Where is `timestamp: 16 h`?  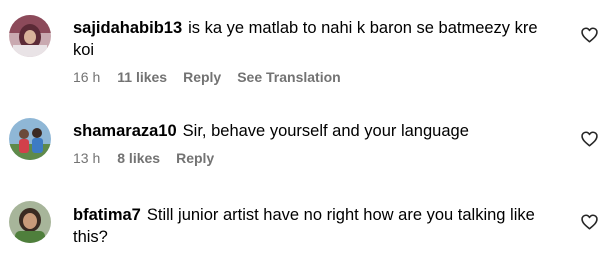 timestamp: 16 h is located at coordinates (86, 77).